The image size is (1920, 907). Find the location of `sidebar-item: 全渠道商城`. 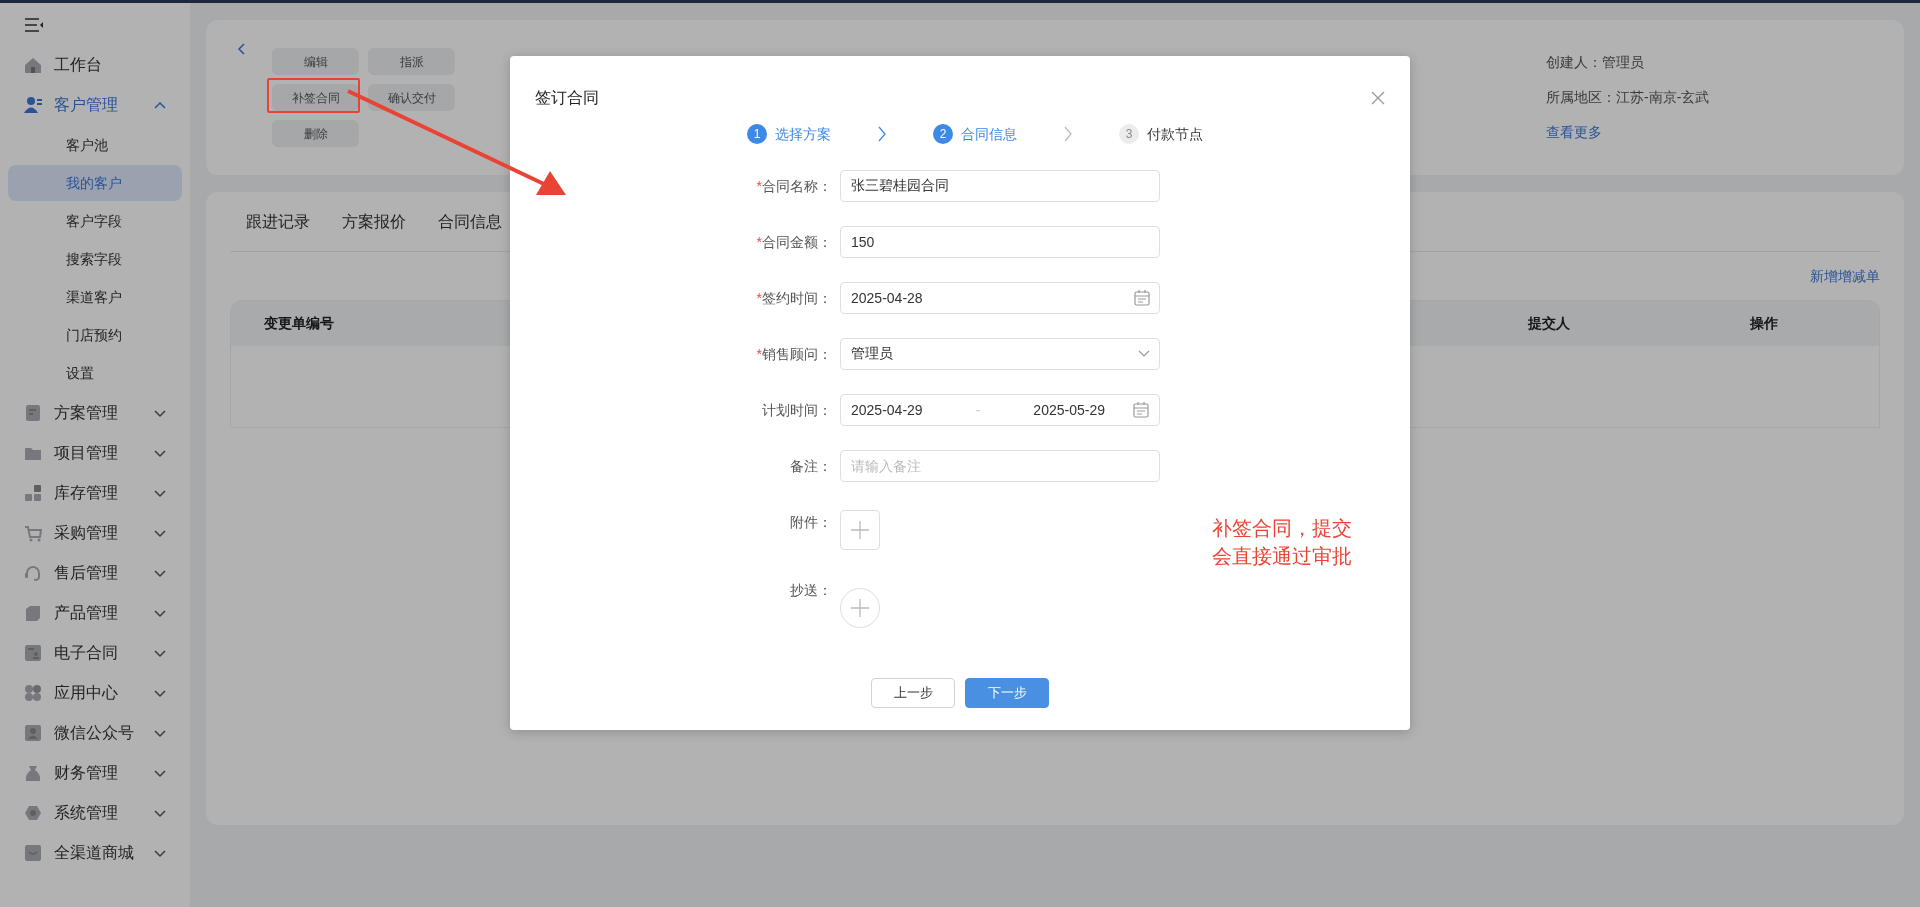

sidebar-item: 全渠道商城 is located at coordinates (95, 853).